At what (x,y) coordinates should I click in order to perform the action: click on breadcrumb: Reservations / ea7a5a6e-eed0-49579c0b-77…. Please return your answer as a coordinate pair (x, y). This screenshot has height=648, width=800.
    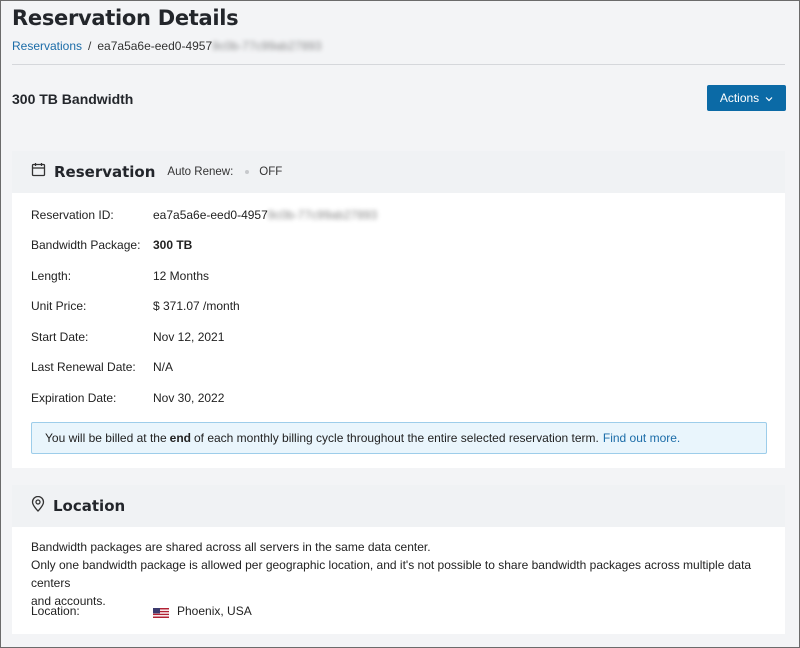
    Looking at the image, I should click on (167, 46).